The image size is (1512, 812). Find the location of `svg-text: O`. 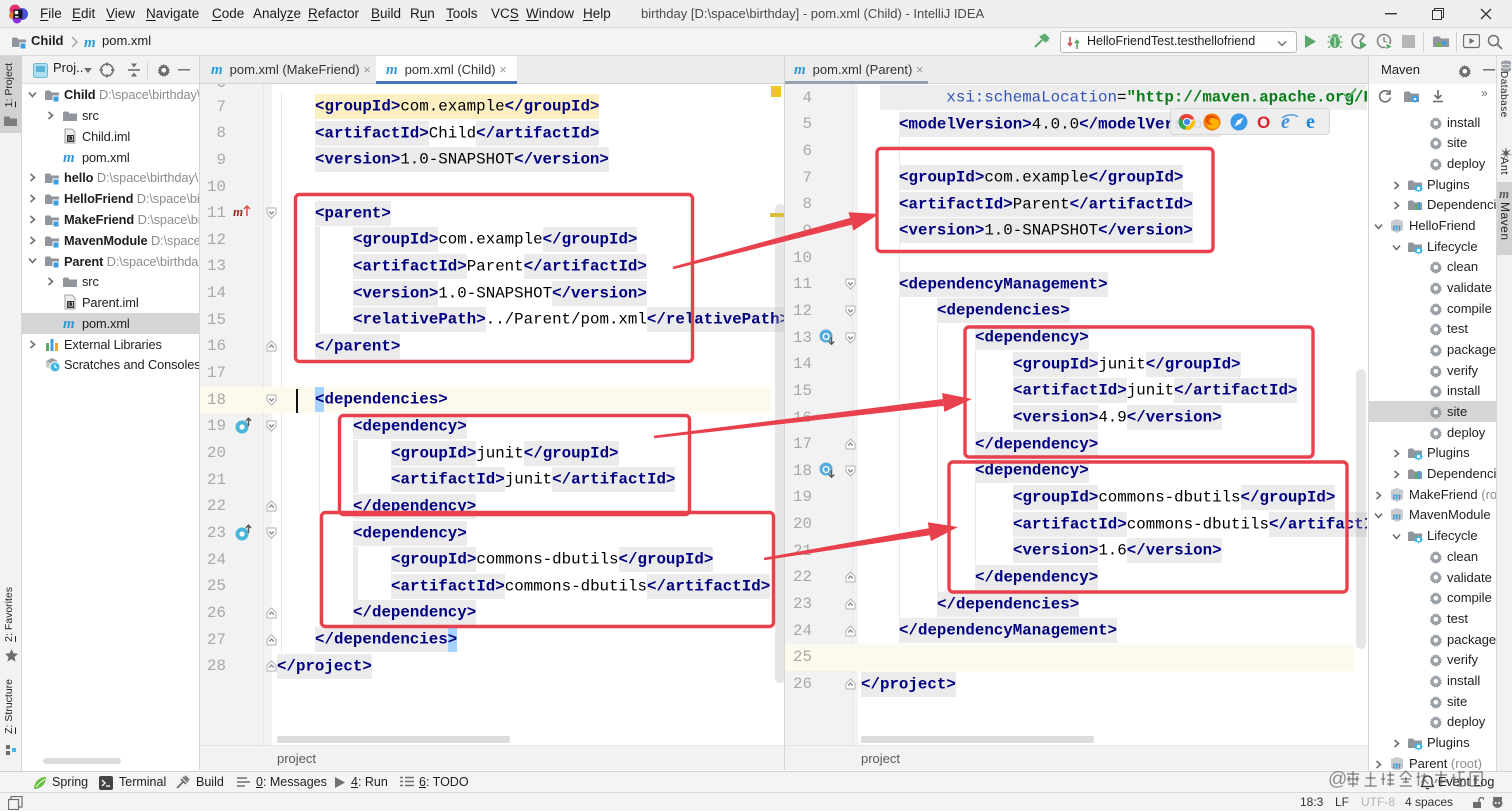

svg-text: O is located at coordinates (1263, 122).